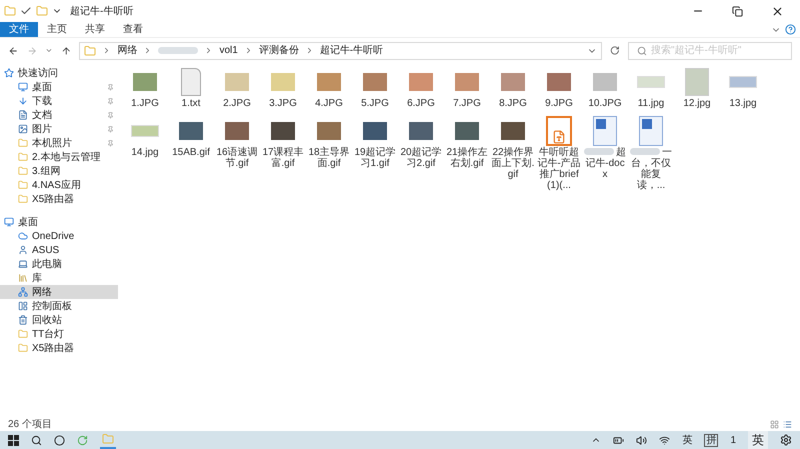 The width and height of the screenshot is (800, 449). What do you see at coordinates (59, 115) in the screenshot?
I see `sidebar-item: 文档` at bounding box center [59, 115].